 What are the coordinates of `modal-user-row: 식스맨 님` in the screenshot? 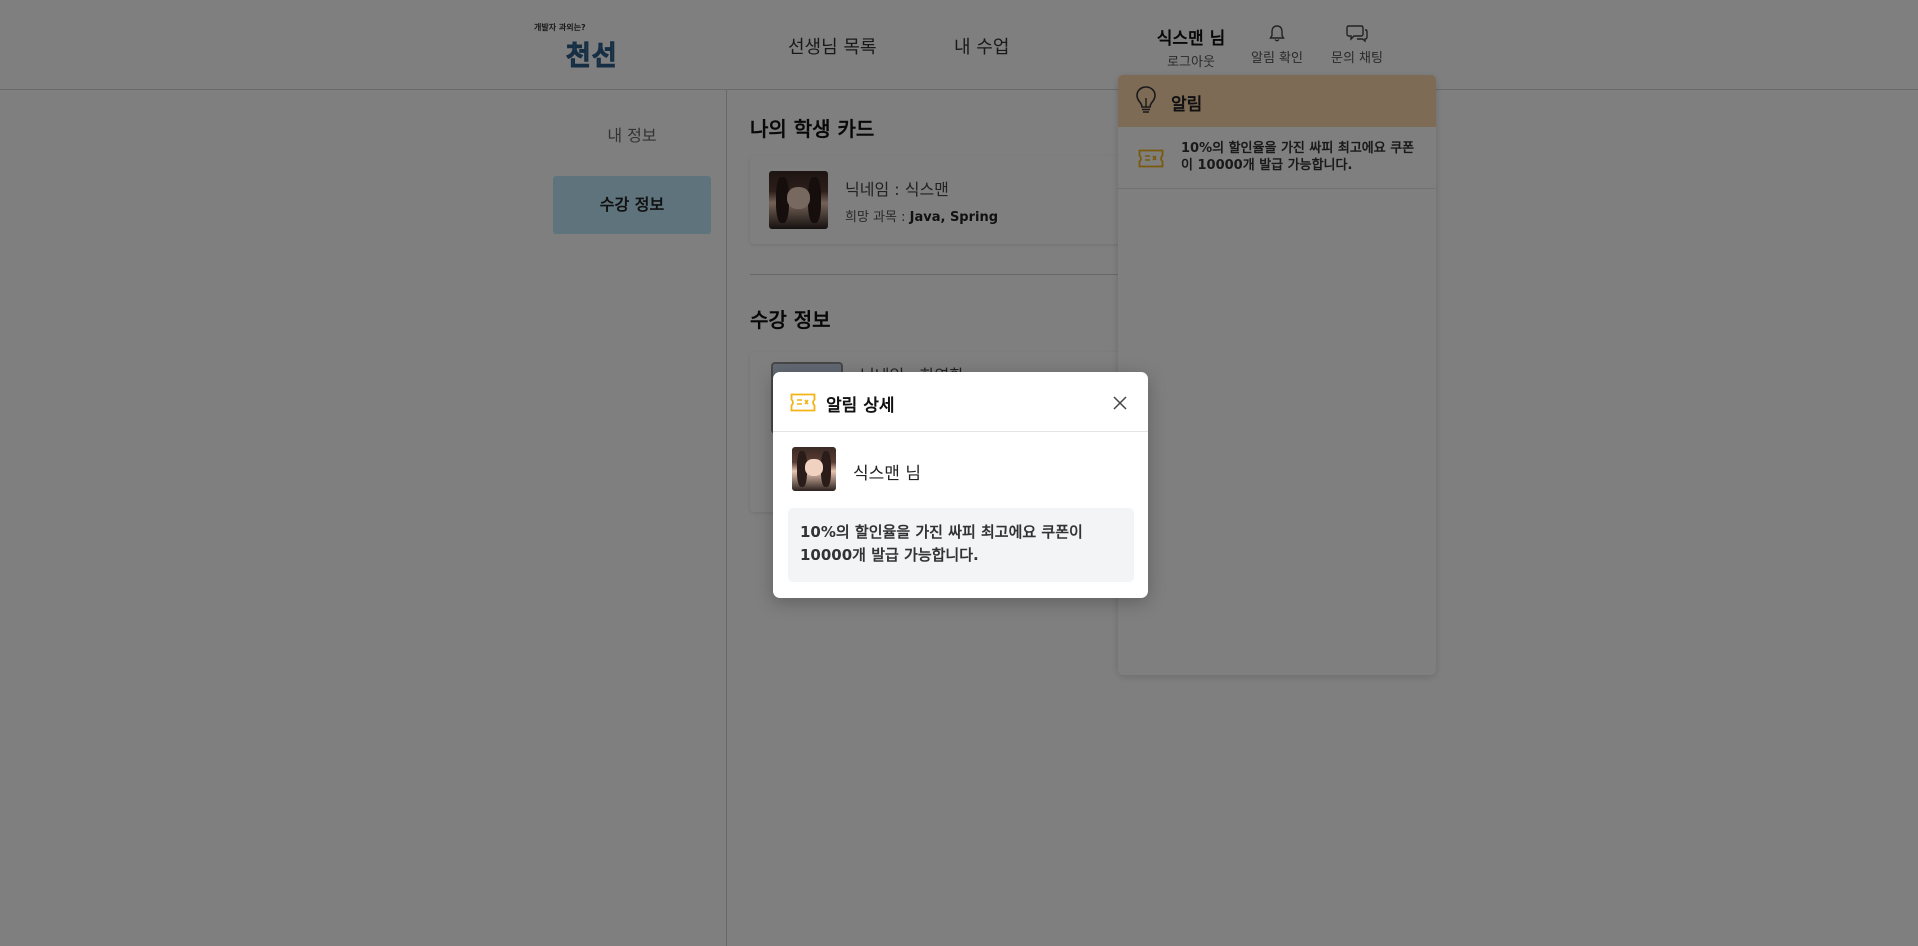 It's located at (960, 466).